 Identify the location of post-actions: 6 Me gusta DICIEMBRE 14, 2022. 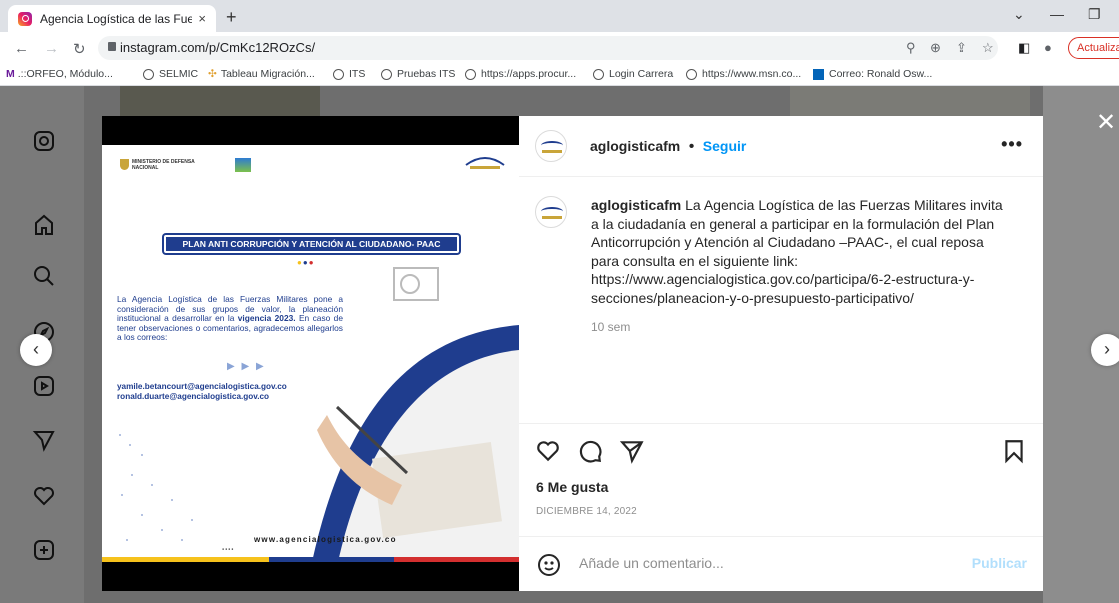
(781, 483).